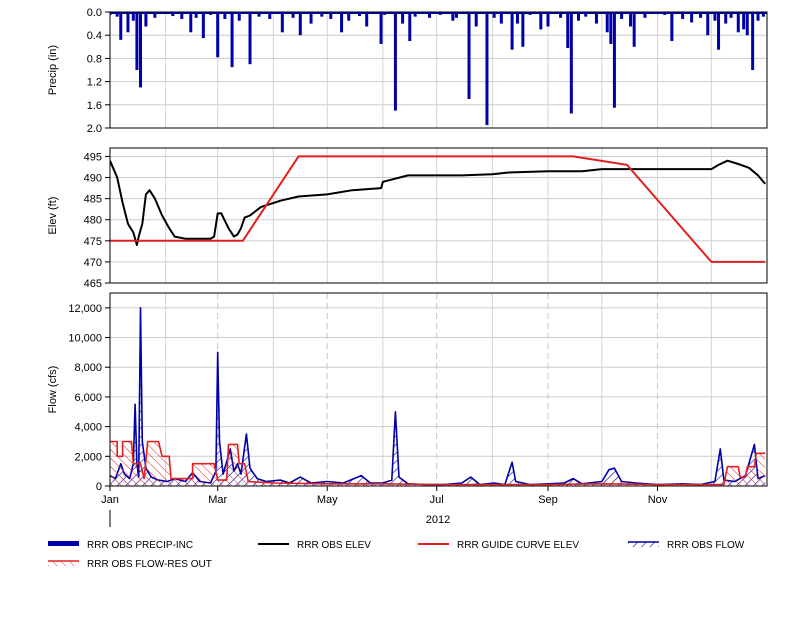 This screenshot has width=800, height=632. What do you see at coordinates (94, 129) in the screenshot?
I see `y-tick-label: 2.0` at bounding box center [94, 129].